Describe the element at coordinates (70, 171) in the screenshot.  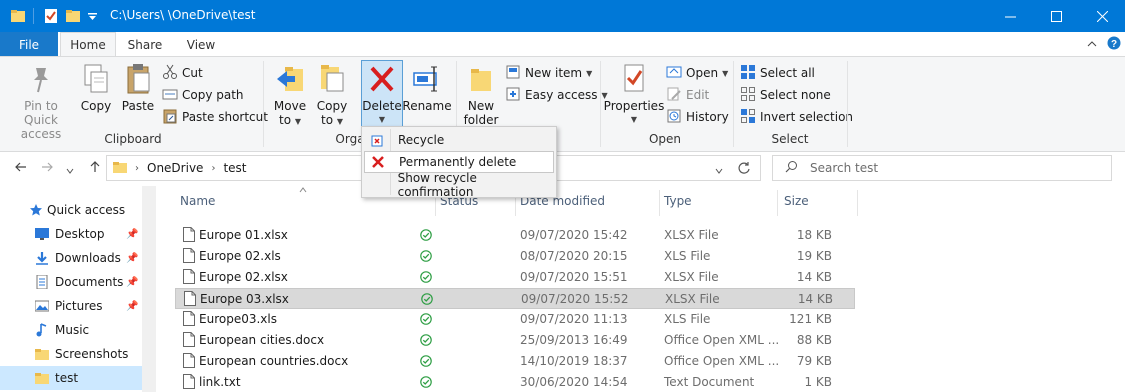
I see `recent-locations-icon` at that location.